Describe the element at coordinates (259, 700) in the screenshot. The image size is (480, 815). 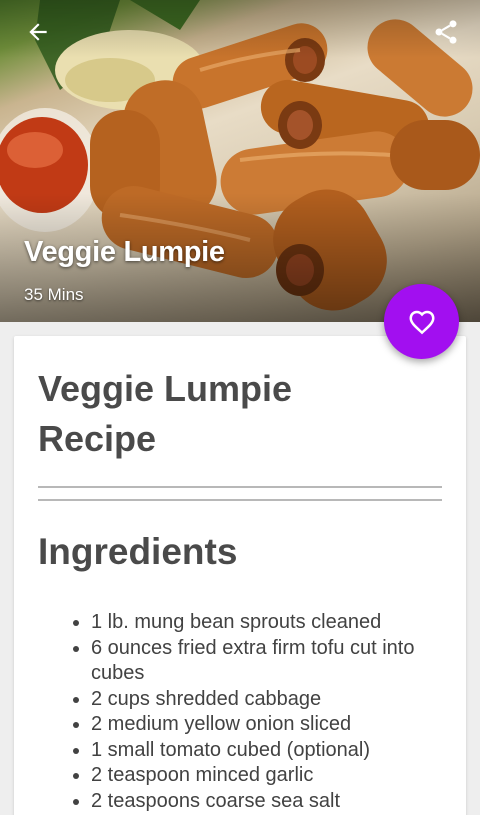
I see `ingredient-item: 2 cups shredded cabbage` at that location.